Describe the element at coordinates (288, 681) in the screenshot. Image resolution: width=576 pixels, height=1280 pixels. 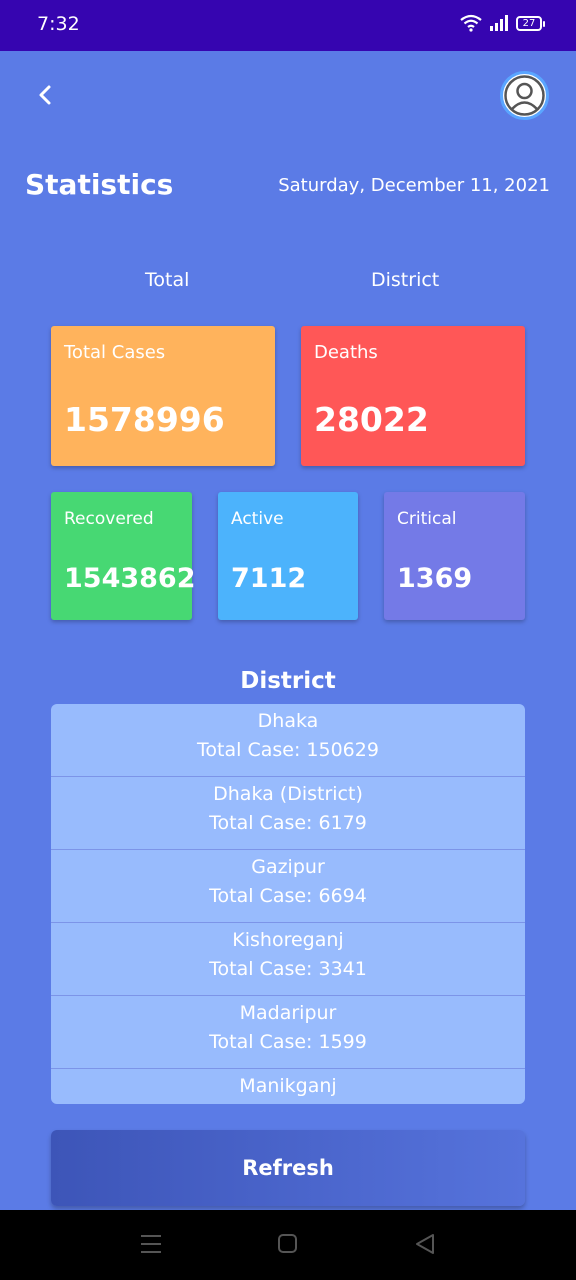
I see `district-heading: District` at that location.